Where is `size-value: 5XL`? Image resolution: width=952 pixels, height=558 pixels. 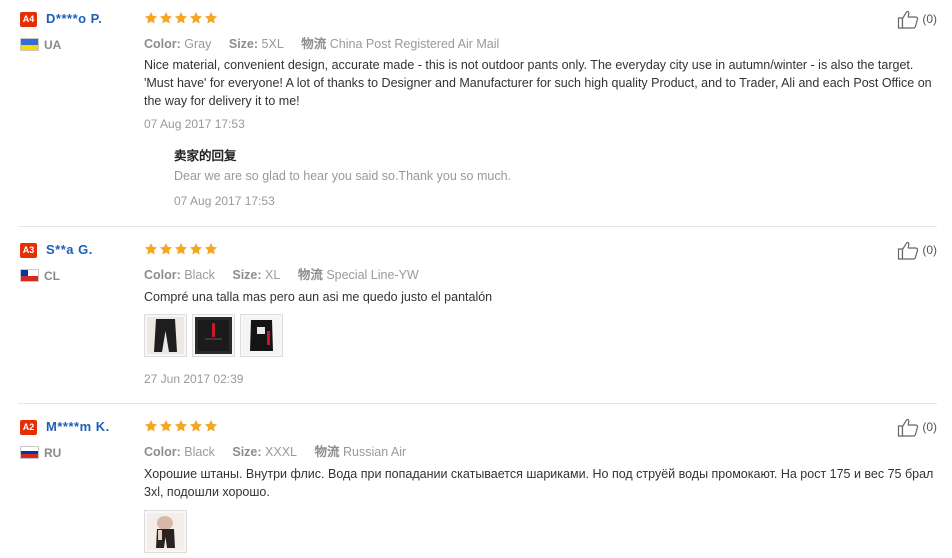 size-value: 5XL is located at coordinates (272, 44).